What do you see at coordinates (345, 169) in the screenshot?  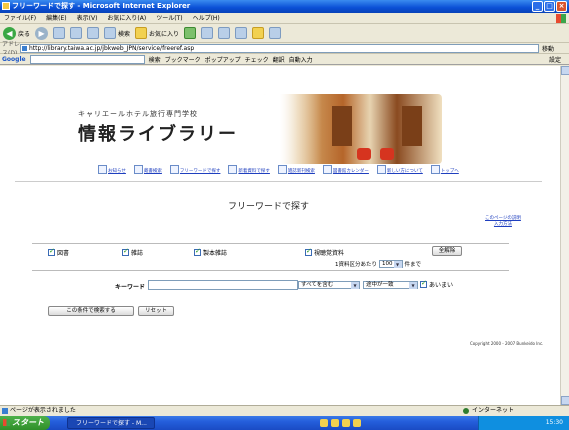 I see `nav-calendar: 図書館カレンダー` at bounding box center [345, 169].